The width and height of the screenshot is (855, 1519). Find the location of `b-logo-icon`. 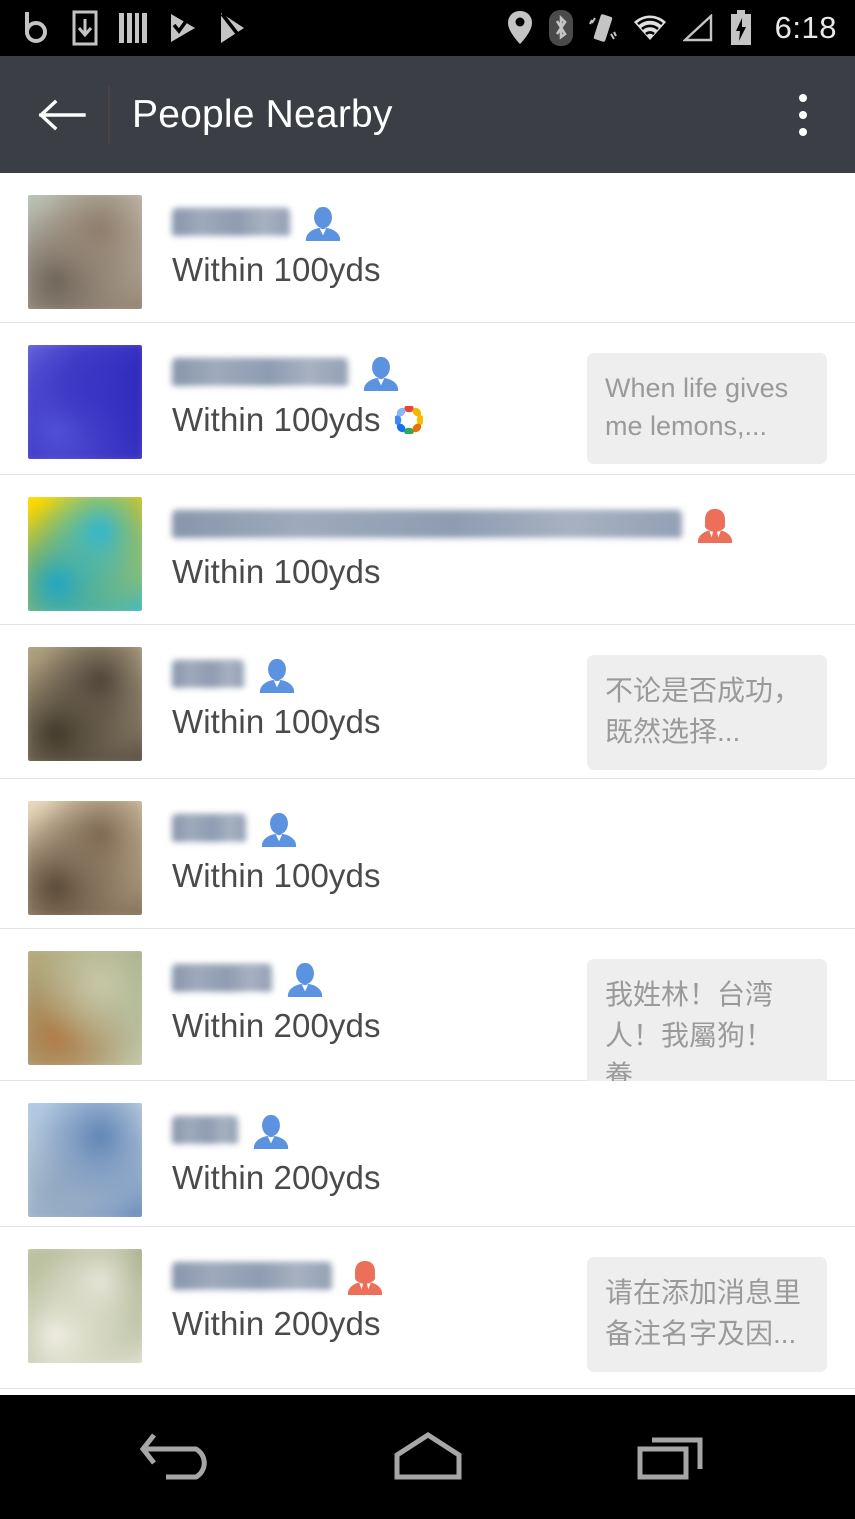

b-logo-icon is located at coordinates (36, 27).